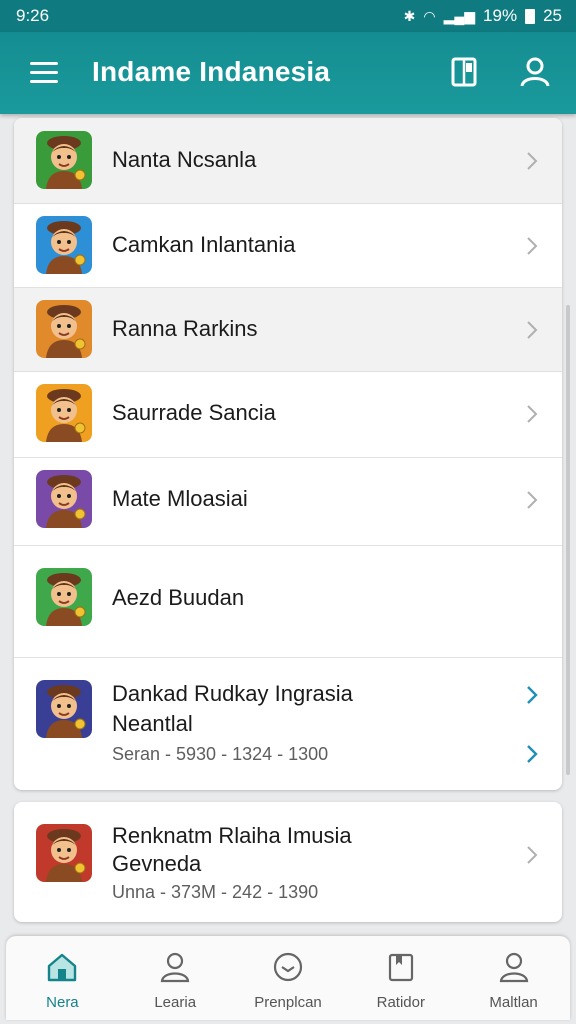 Image resolution: width=576 pixels, height=1024 pixels. What do you see at coordinates (175, 1002) in the screenshot?
I see `nav-label: Learia` at bounding box center [175, 1002].